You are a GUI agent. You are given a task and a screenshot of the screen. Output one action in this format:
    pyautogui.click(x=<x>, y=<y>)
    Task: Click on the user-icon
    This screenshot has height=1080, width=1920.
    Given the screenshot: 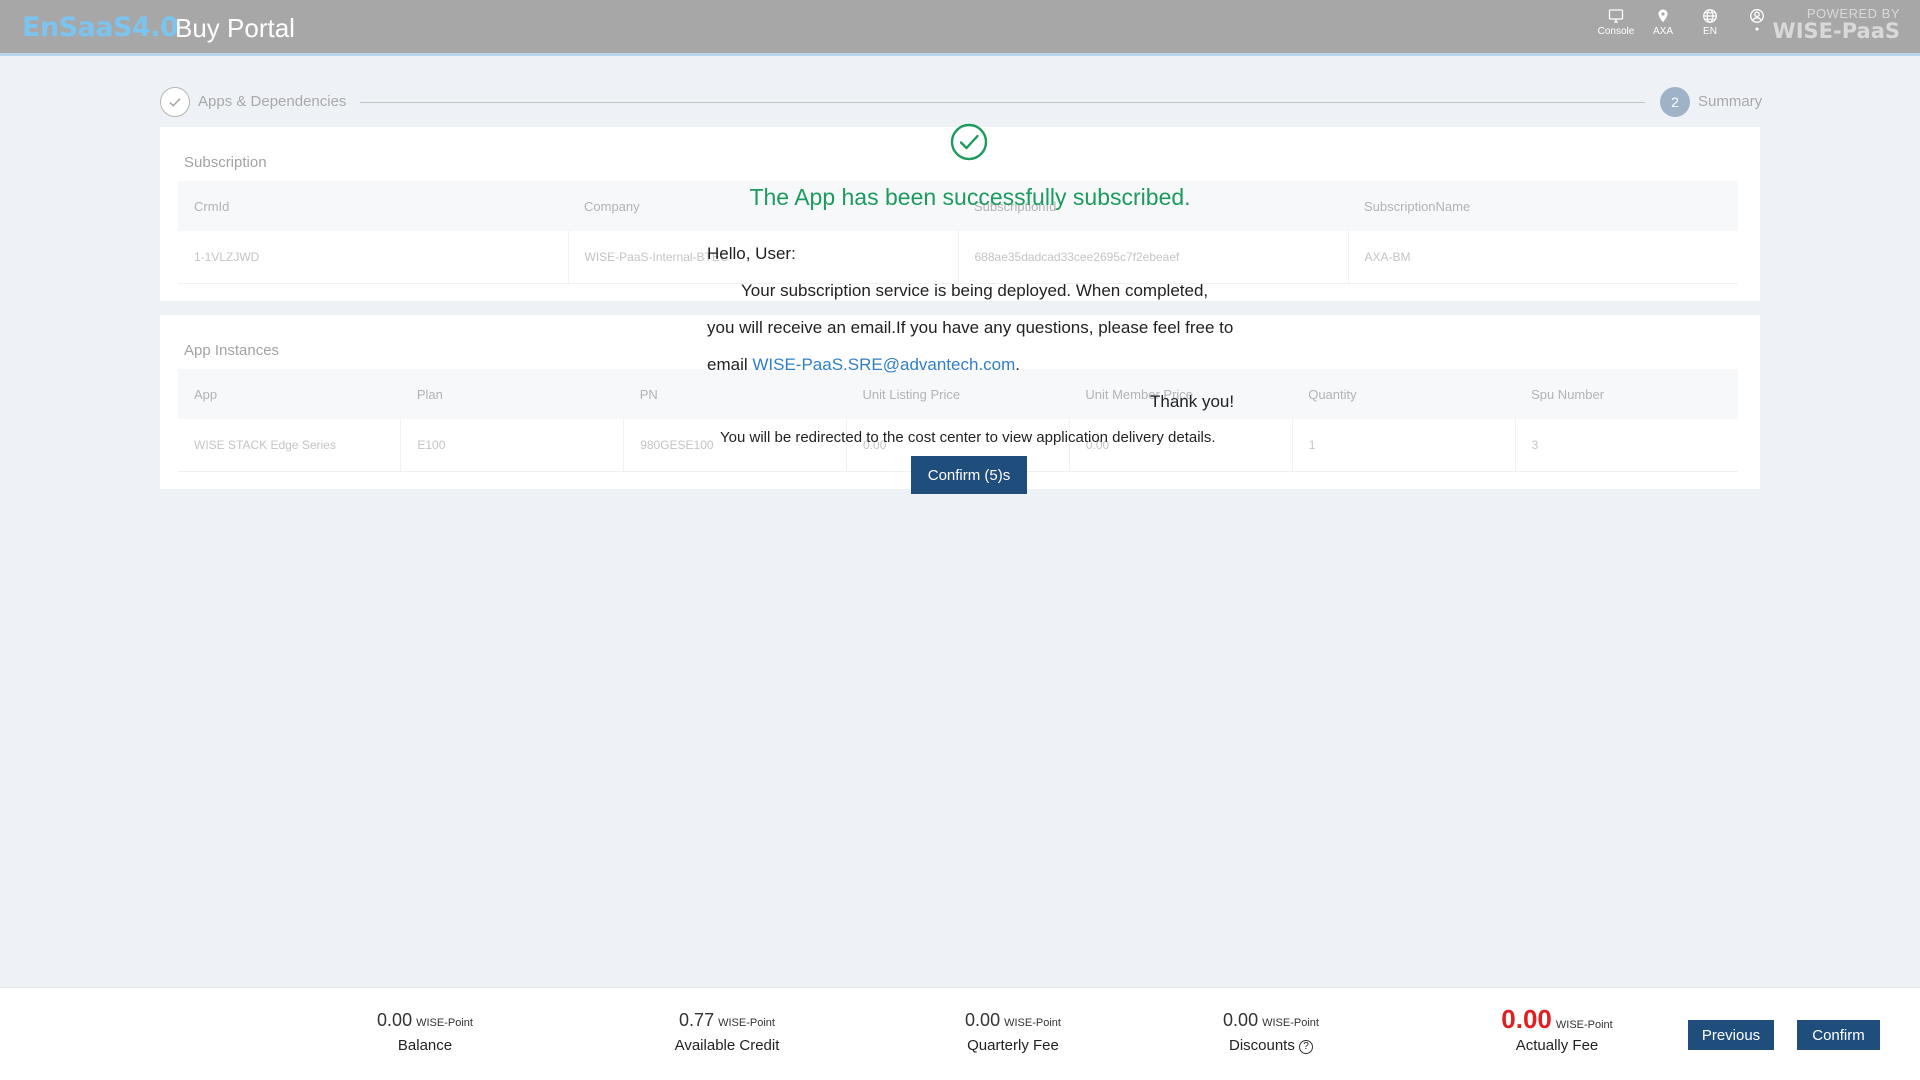 What is the action you would take?
    pyautogui.click(x=1757, y=16)
    